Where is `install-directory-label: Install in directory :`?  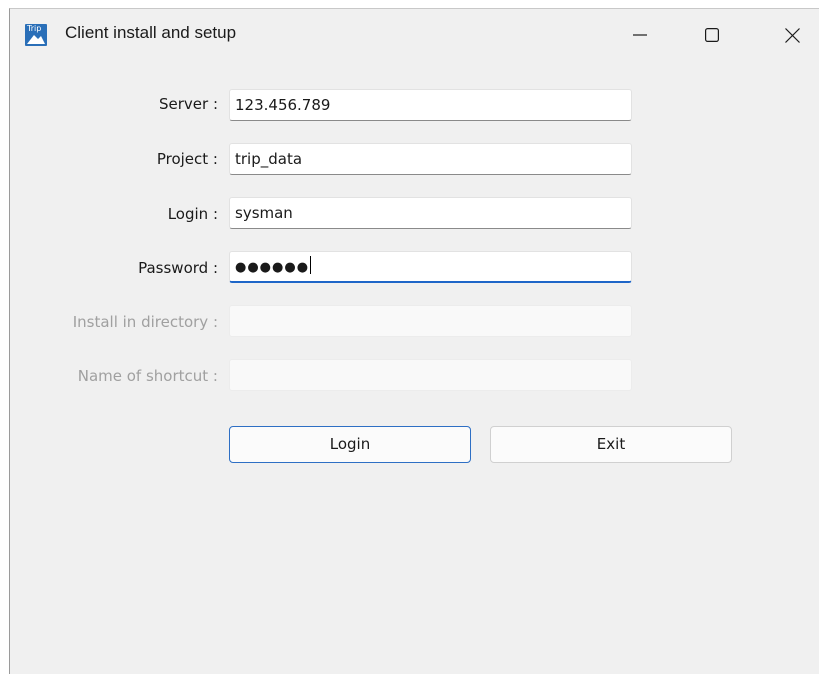 install-directory-label: Install in directory : is located at coordinates (145, 322).